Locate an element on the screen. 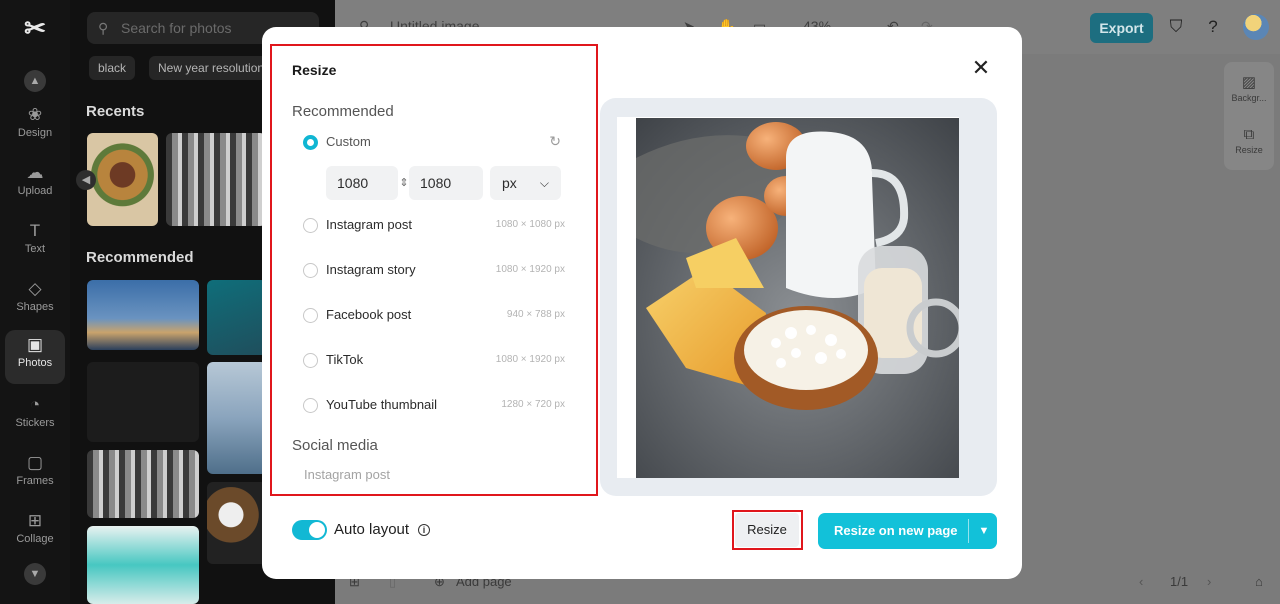  reset-icon: ↻ is located at coordinates (555, 141).